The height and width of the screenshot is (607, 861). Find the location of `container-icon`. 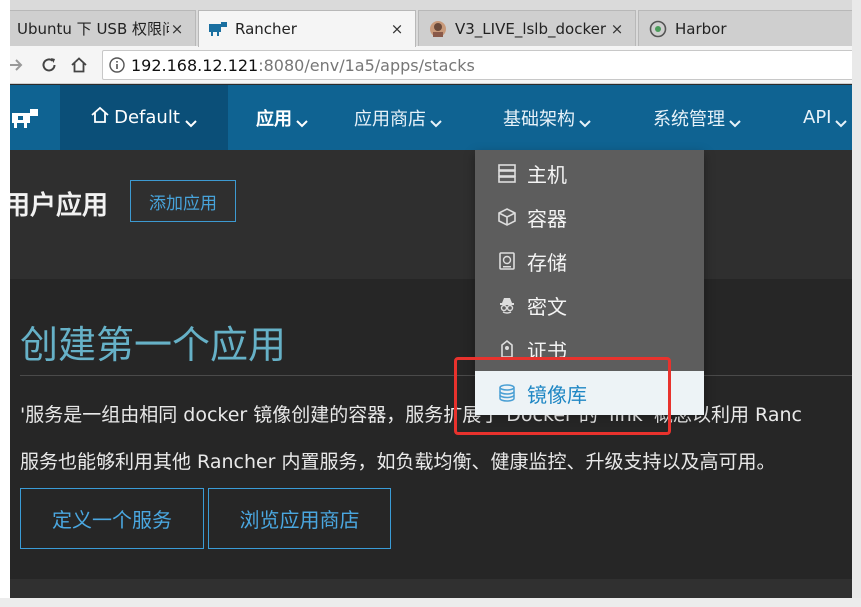

container-icon is located at coordinates (507, 217).